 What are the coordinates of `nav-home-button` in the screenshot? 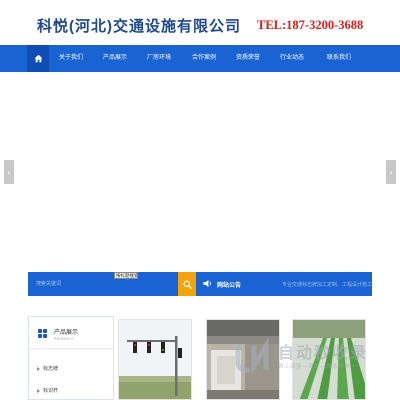 It's located at (38, 58).